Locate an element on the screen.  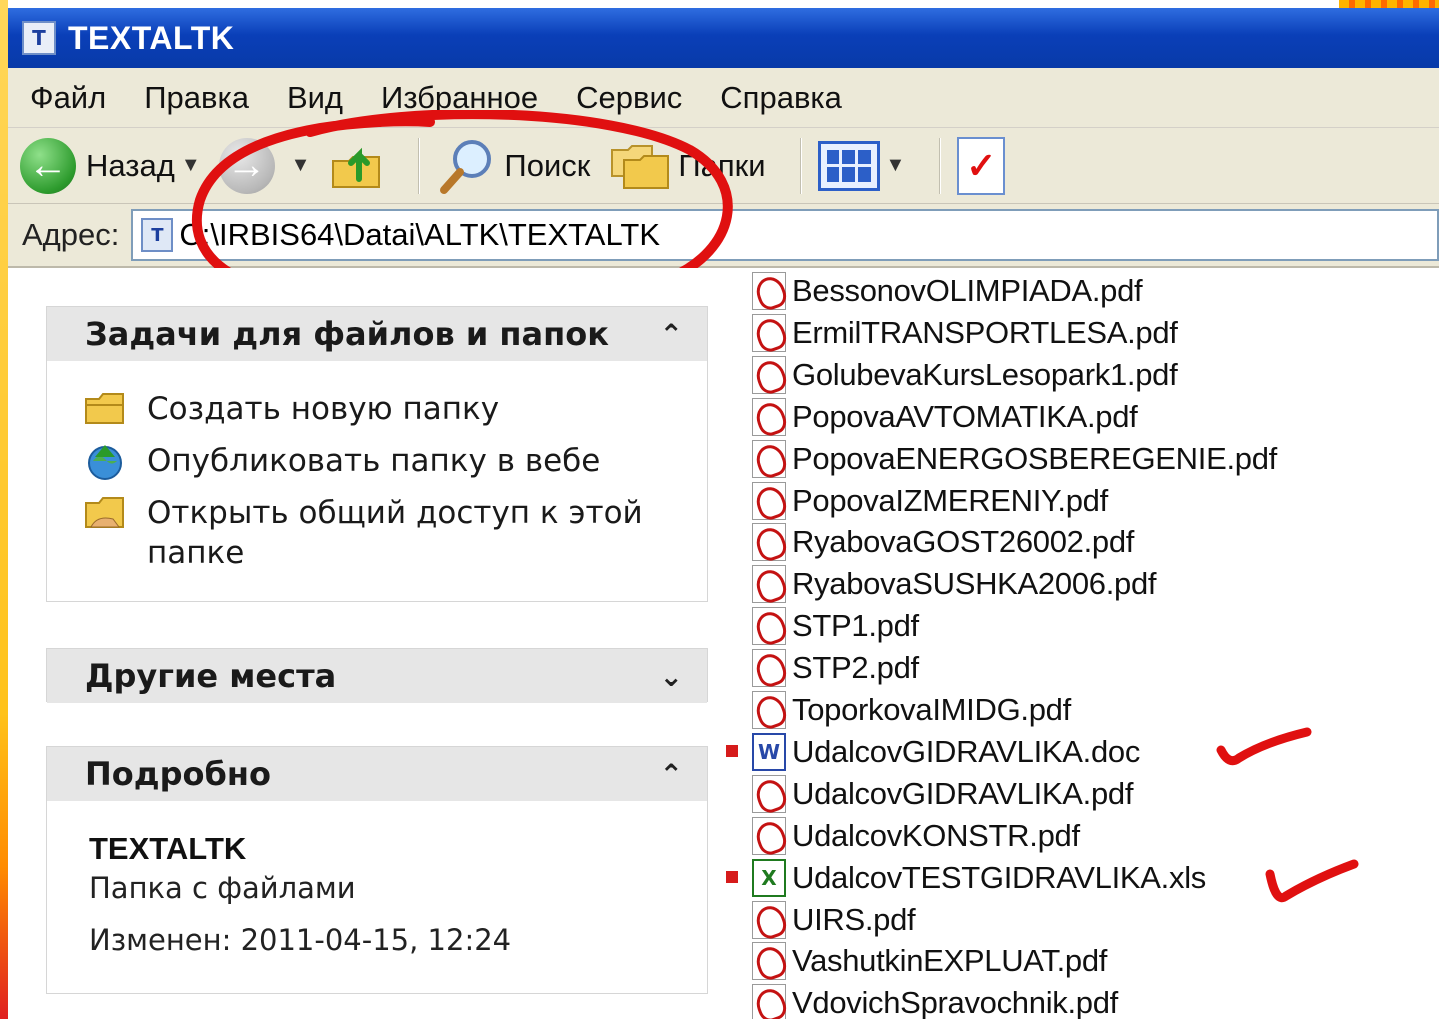
file-name: ErmilTRANSPORTLESA.pdf is located at coordinates (985, 332).